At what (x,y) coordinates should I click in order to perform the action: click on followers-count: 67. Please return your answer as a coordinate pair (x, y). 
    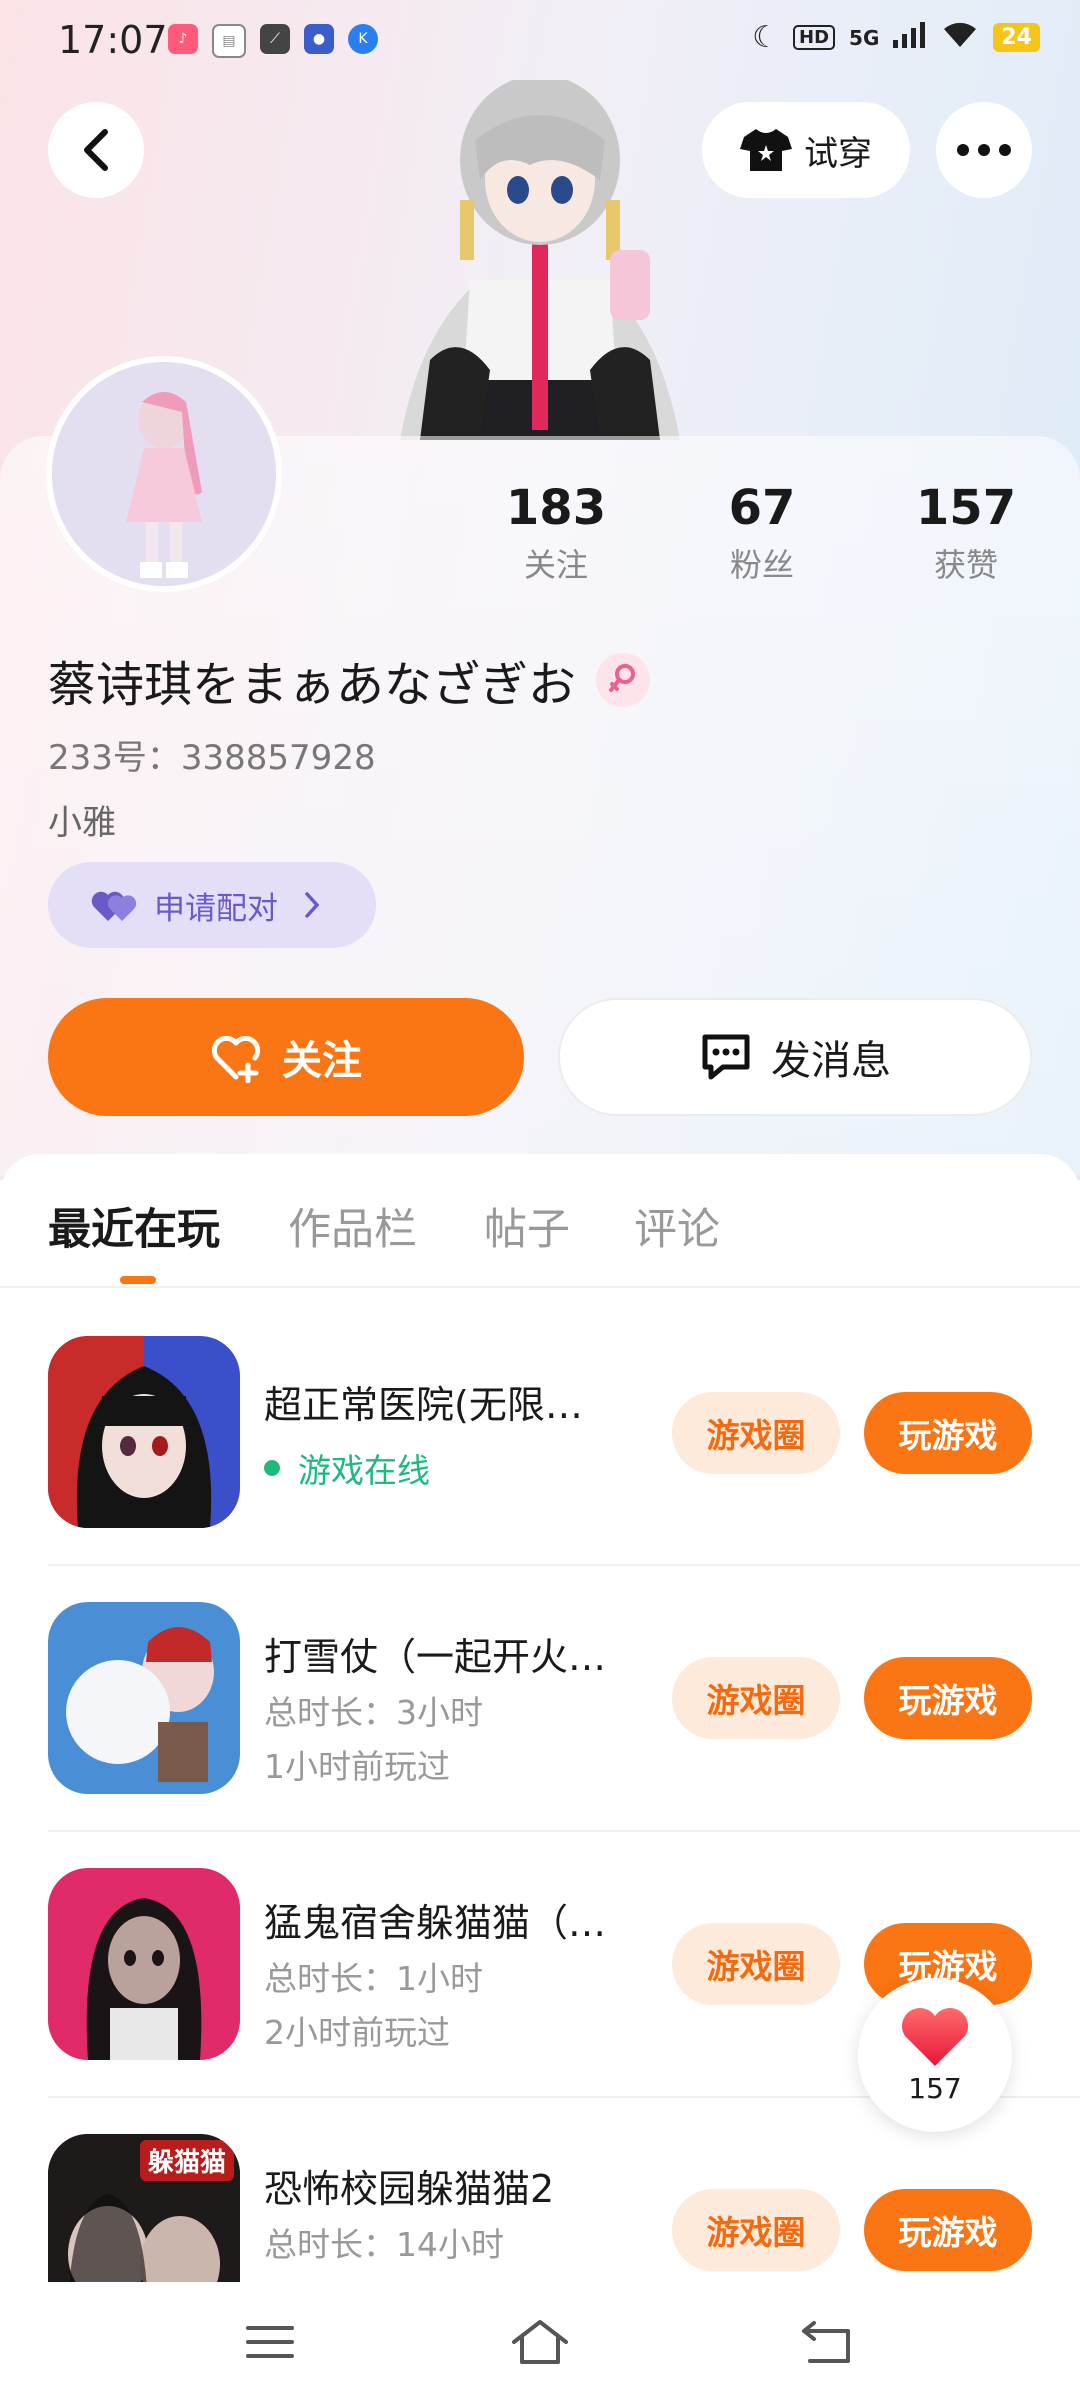
    Looking at the image, I should click on (762, 508).